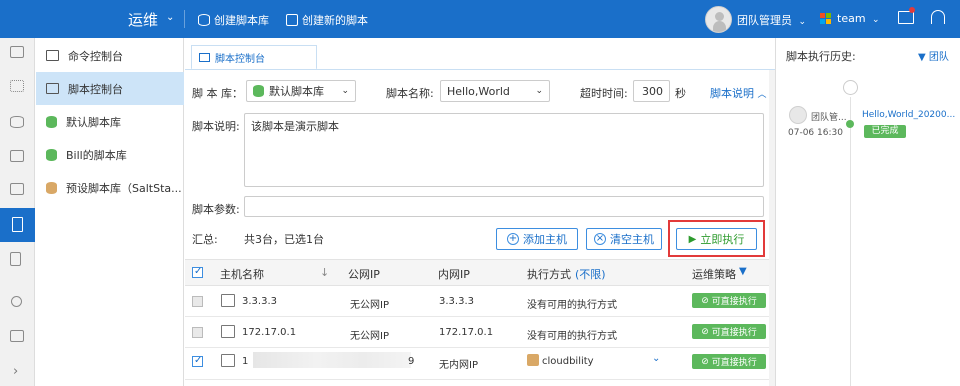  What do you see at coordinates (480, 19) in the screenshot?
I see `top-bar: 运维 ⌄ 创建脚本库 创建新的脚本 团队管理员 ⌄ team ⌄` at bounding box center [480, 19].